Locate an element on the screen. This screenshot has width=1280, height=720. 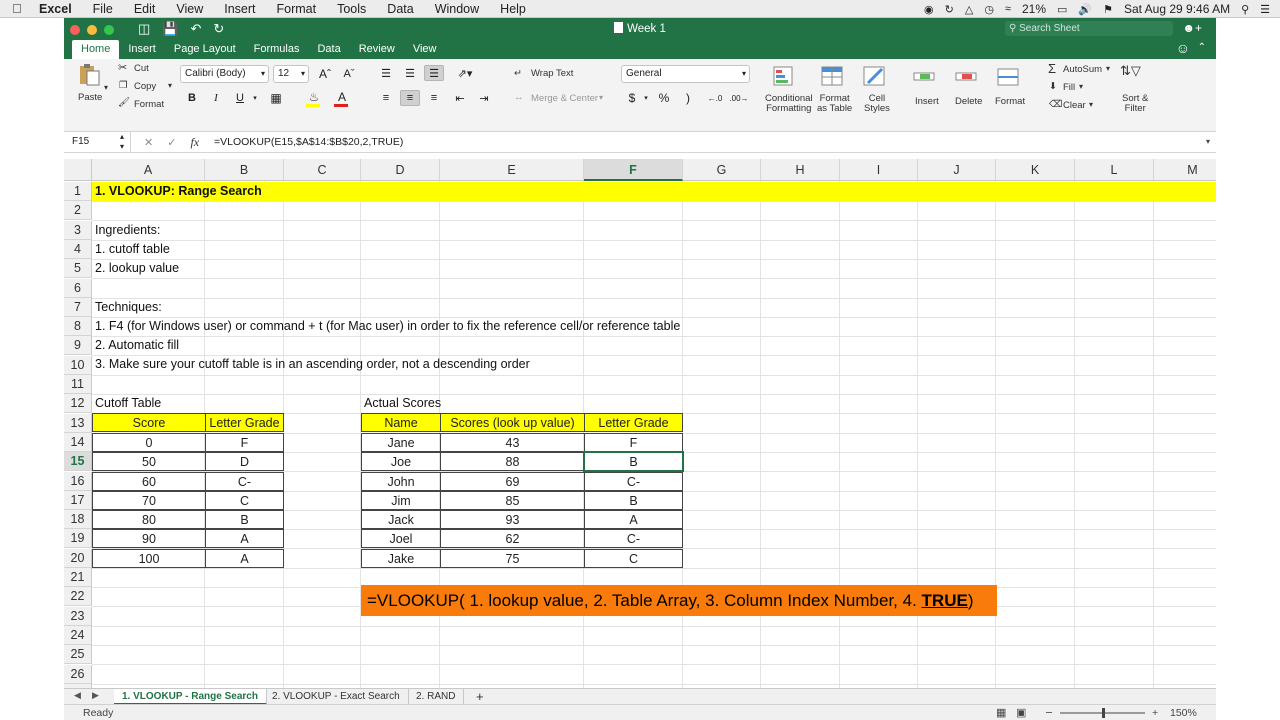
cutoff-score-cell: 80 is located at coordinates (149, 519).